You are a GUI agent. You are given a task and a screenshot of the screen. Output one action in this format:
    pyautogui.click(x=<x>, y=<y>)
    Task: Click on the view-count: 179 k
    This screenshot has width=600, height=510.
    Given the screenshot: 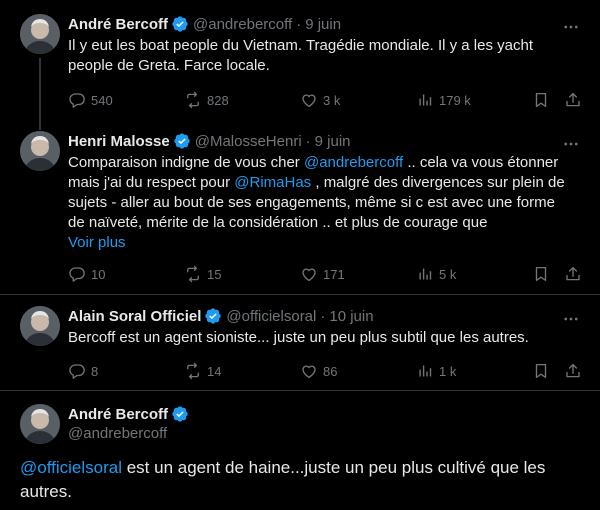 What is the action you would take?
    pyautogui.click(x=455, y=100)
    